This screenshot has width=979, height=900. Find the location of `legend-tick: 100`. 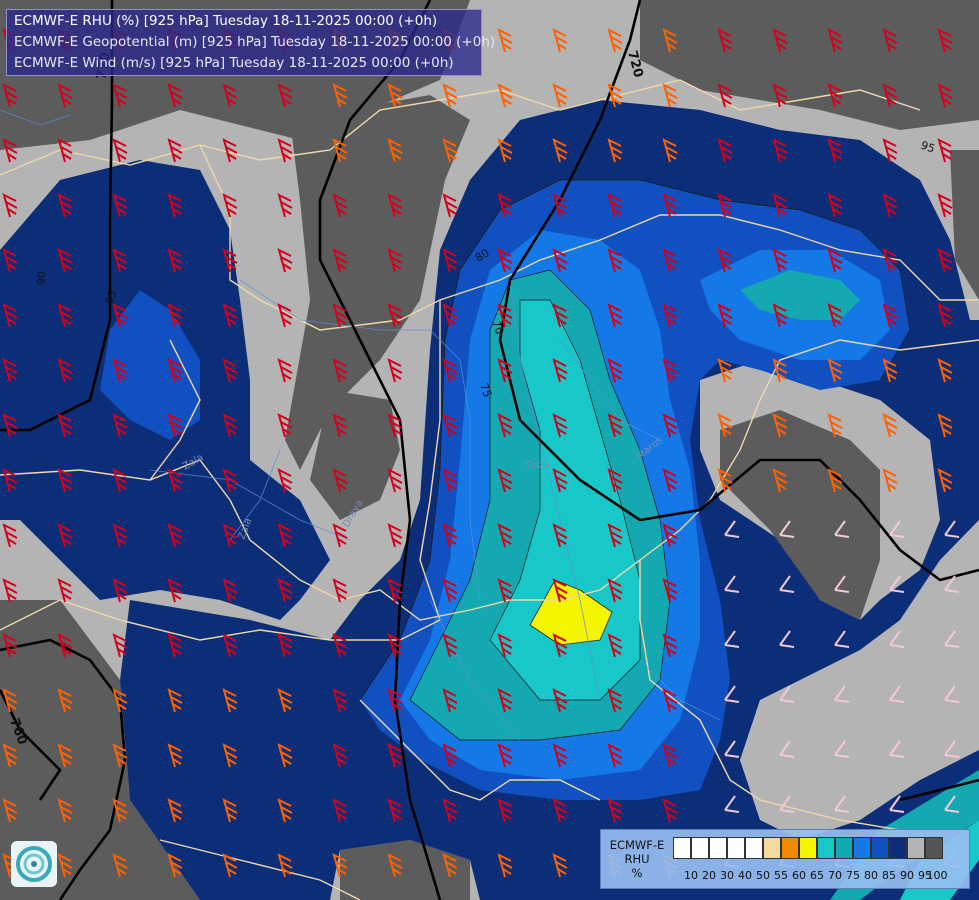

legend-tick: 100 is located at coordinates (937, 875).